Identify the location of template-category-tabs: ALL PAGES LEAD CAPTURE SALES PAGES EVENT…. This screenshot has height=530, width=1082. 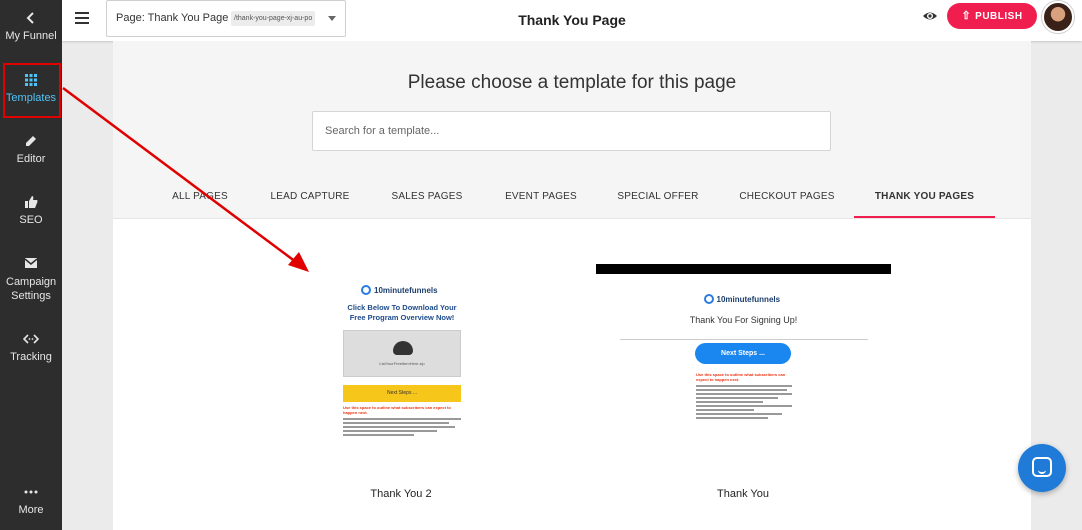
(572, 204).